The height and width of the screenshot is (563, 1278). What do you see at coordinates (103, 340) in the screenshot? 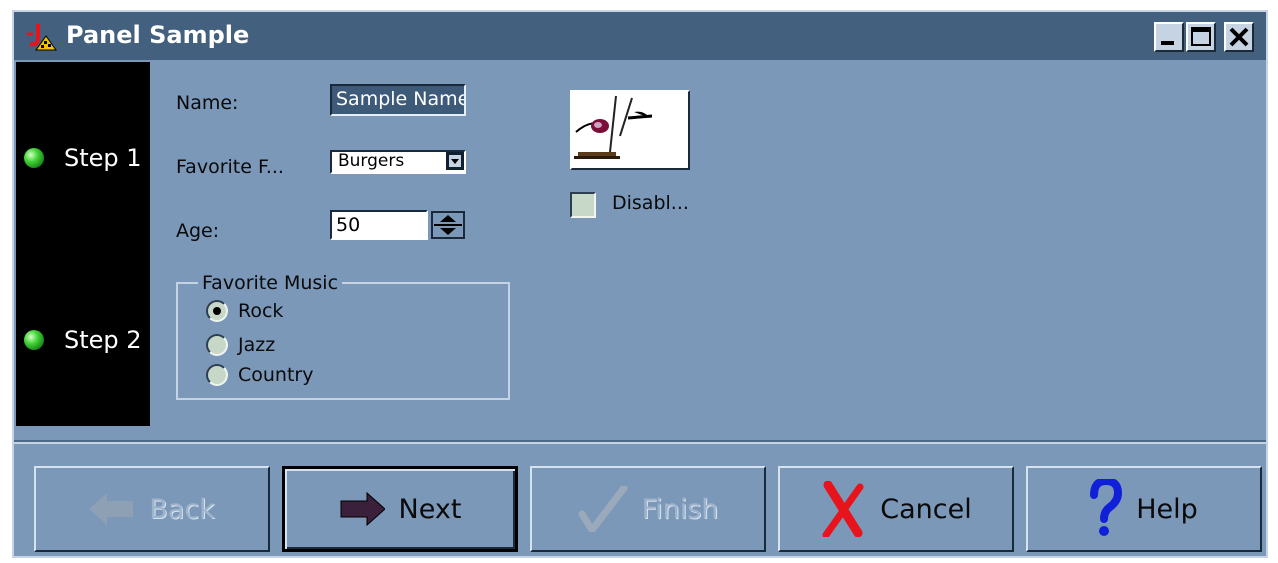
I see `step-label: Step 2` at bounding box center [103, 340].